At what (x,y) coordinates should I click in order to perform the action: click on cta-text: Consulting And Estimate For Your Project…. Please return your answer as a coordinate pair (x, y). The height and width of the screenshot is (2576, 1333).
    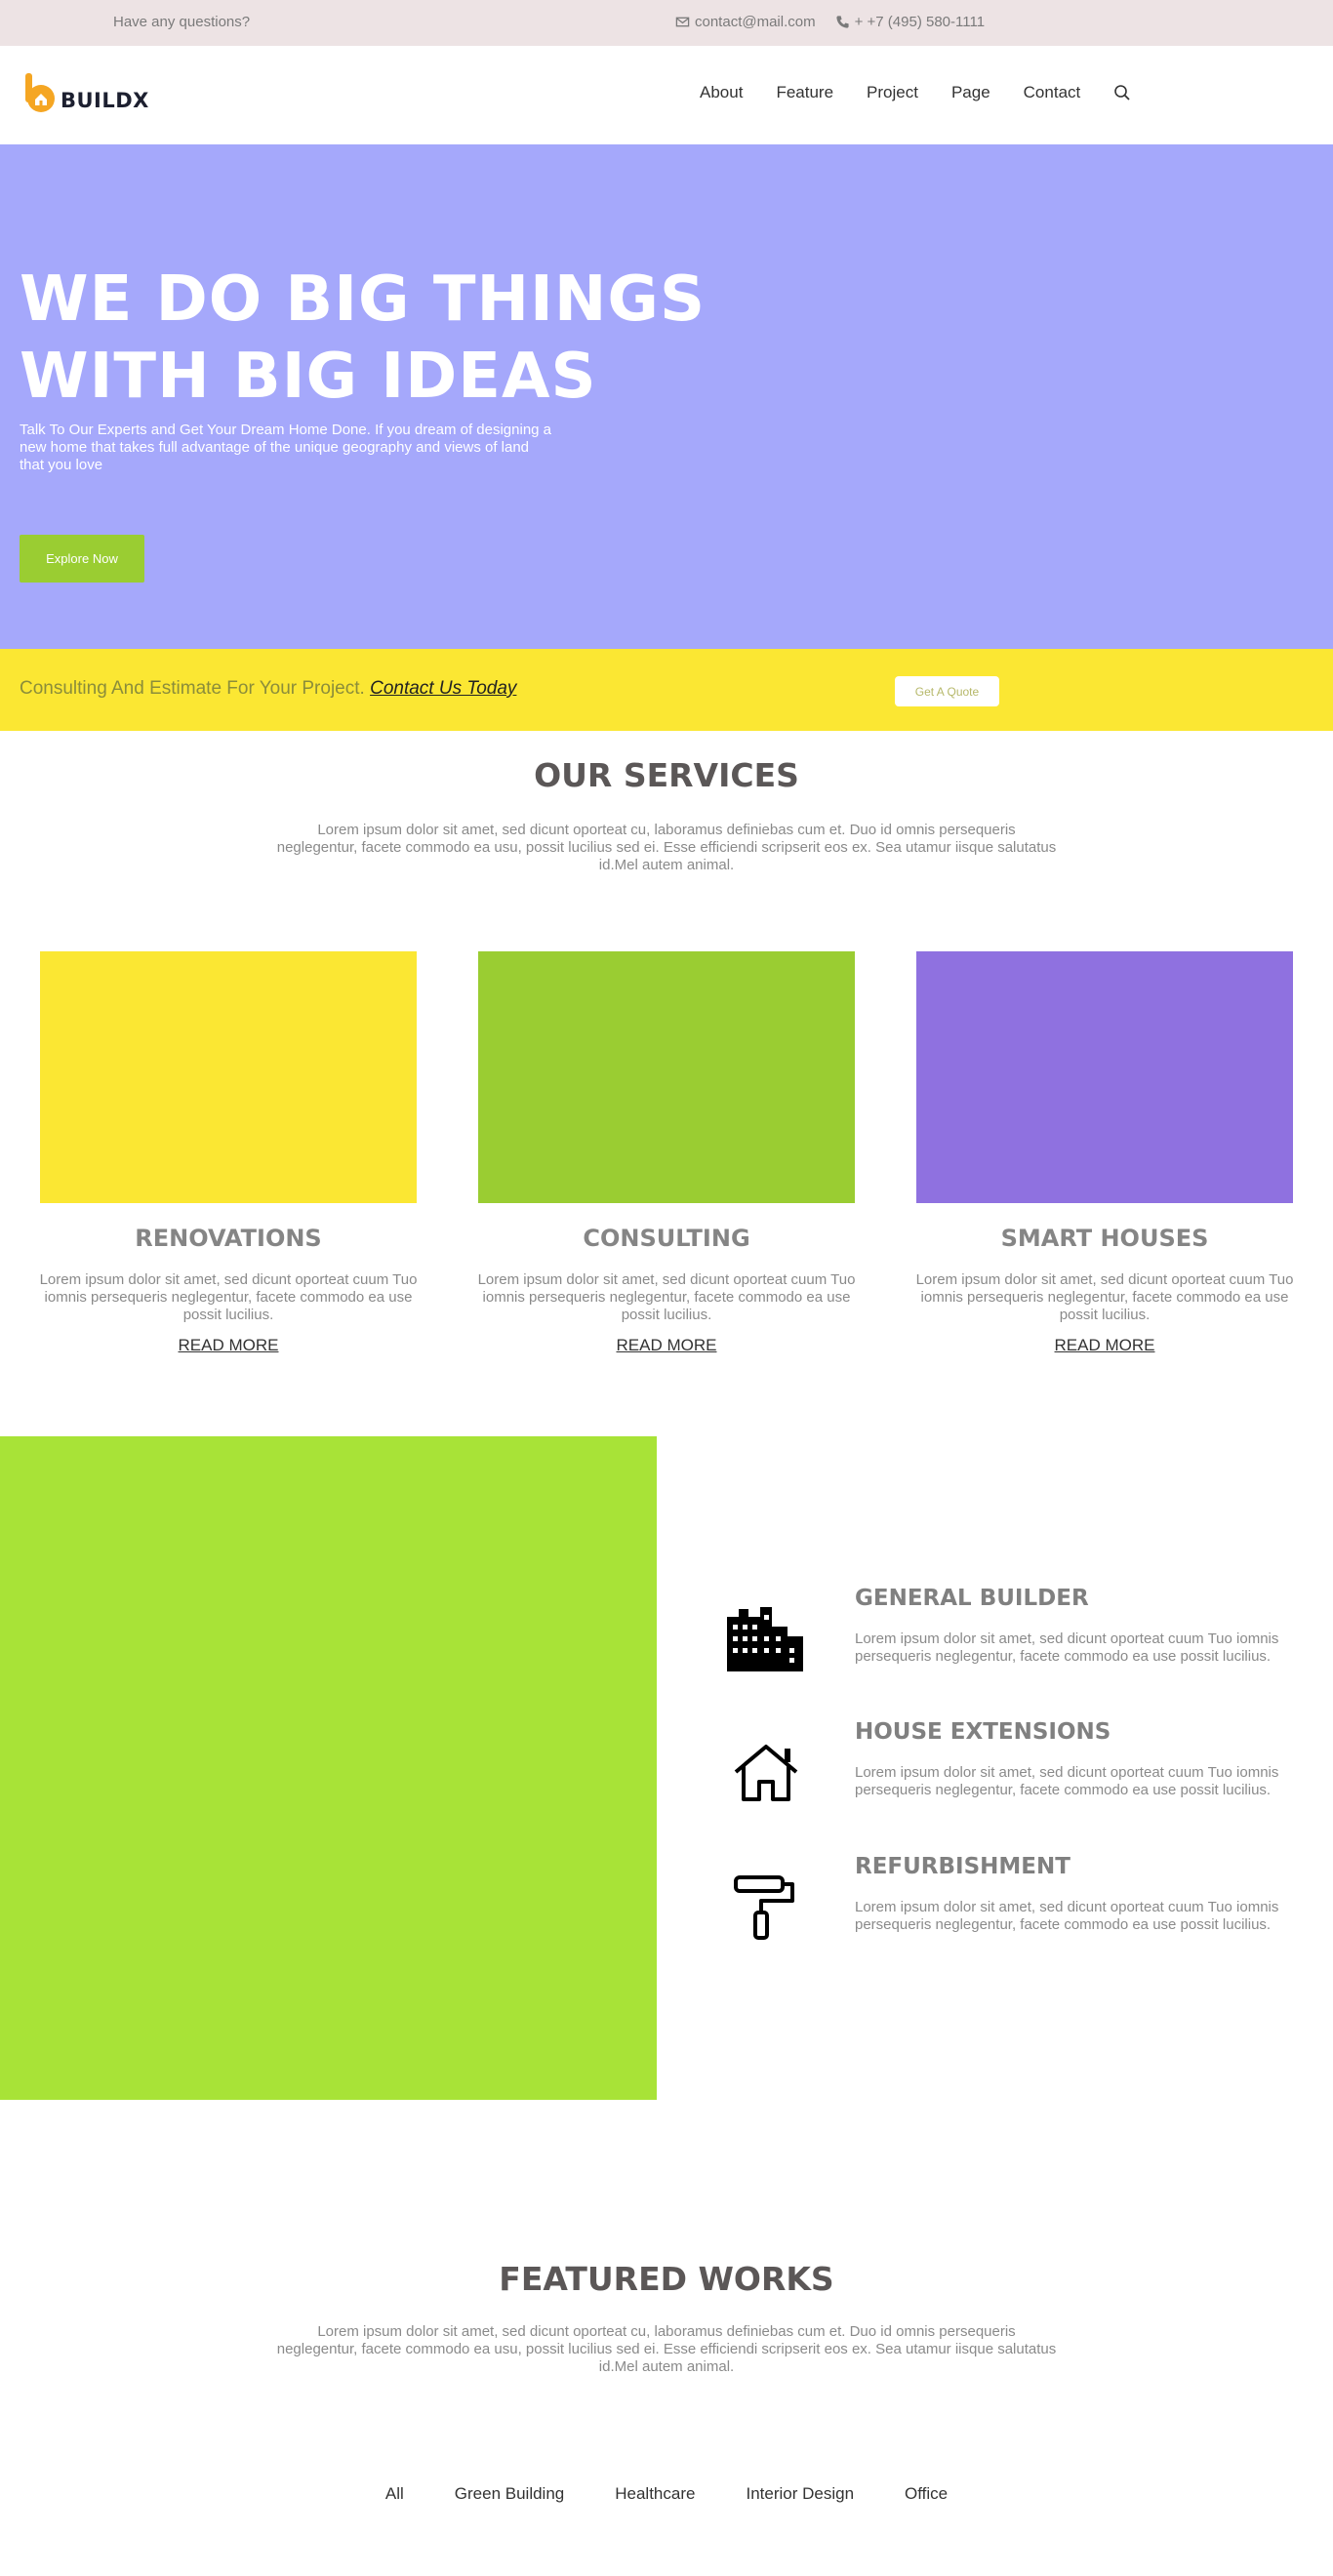
    Looking at the image, I should click on (268, 689).